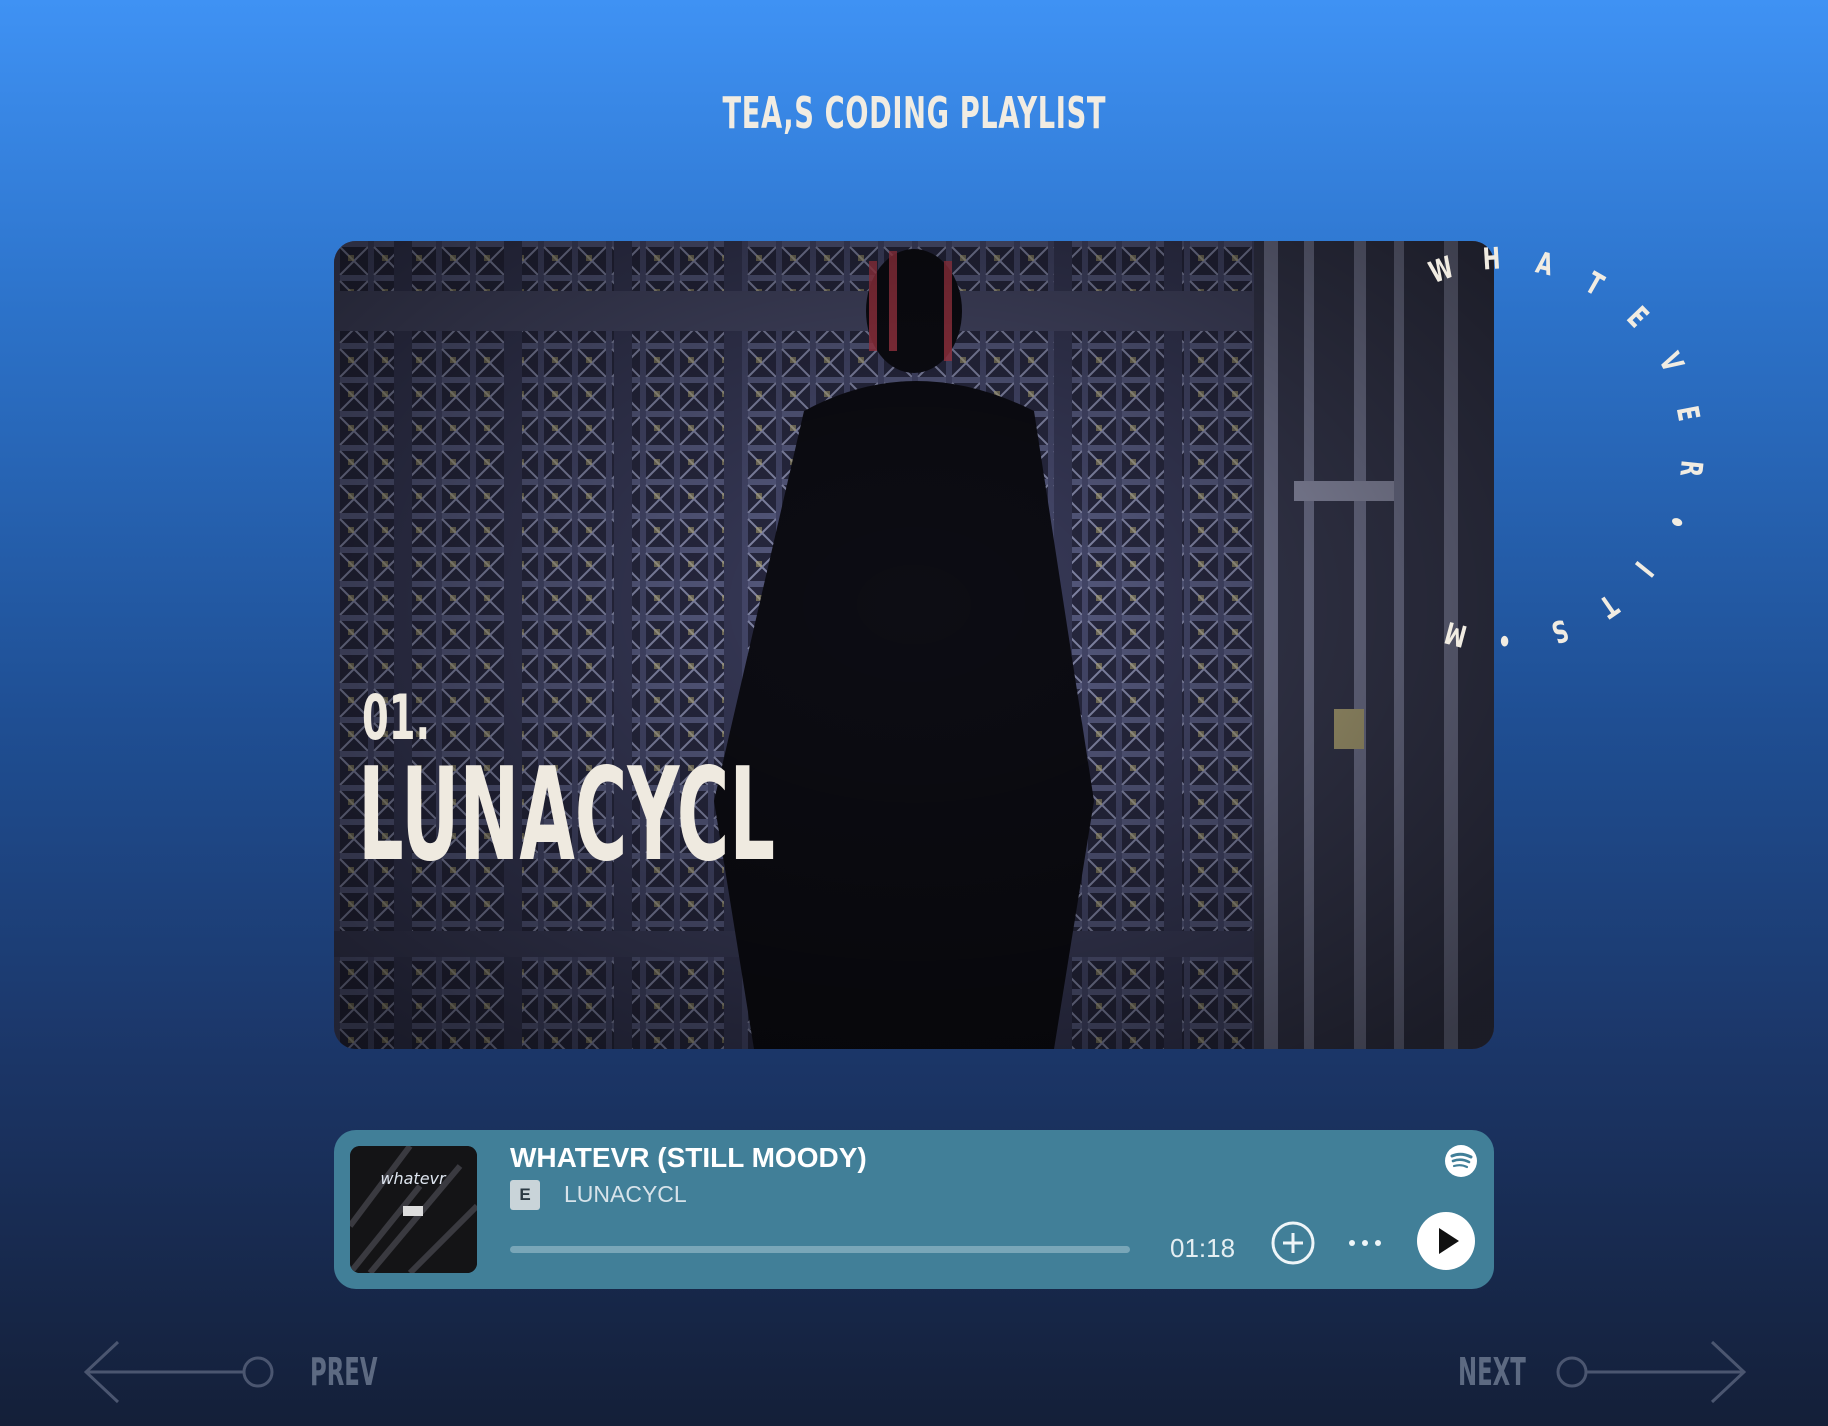  What do you see at coordinates (1456, 633) in the screenshot?
I see `circular-text-char: M` at bounding box center [1456, 633].